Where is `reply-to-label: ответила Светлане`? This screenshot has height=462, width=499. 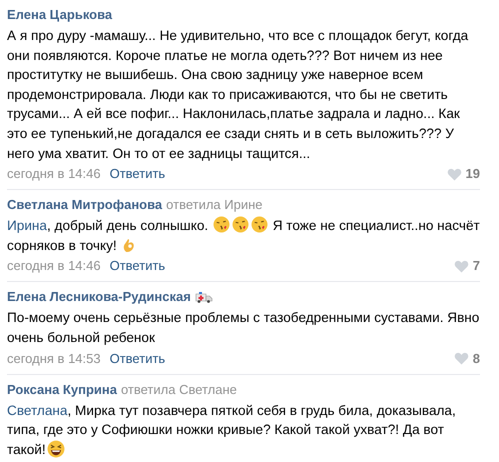 reply-to-label: ответила Светлане is located at coordinates (178, 389).